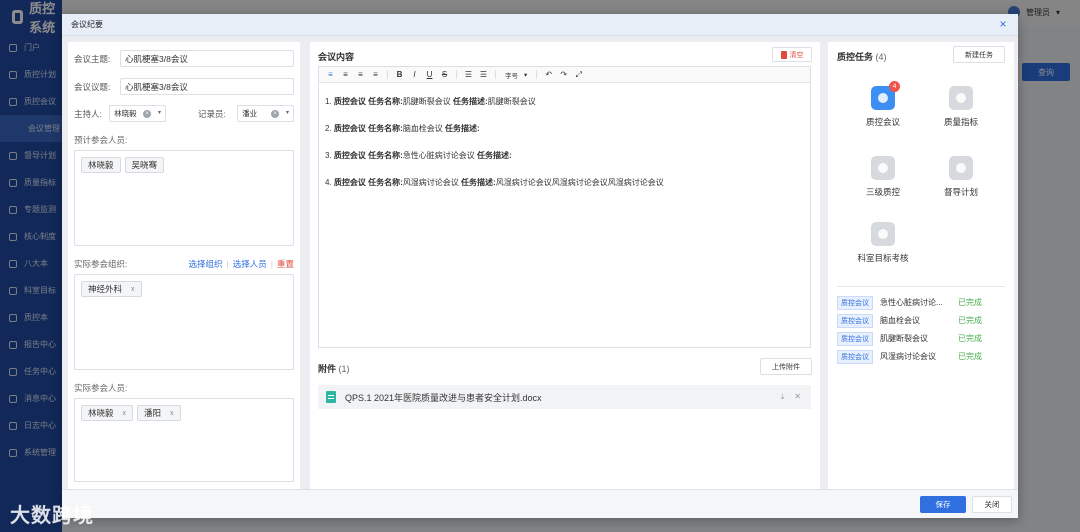 The image size is (1080, 532). Describe the element at coordinates (429, 75) in the screenshot. I see `underline-icon: U` at that location.